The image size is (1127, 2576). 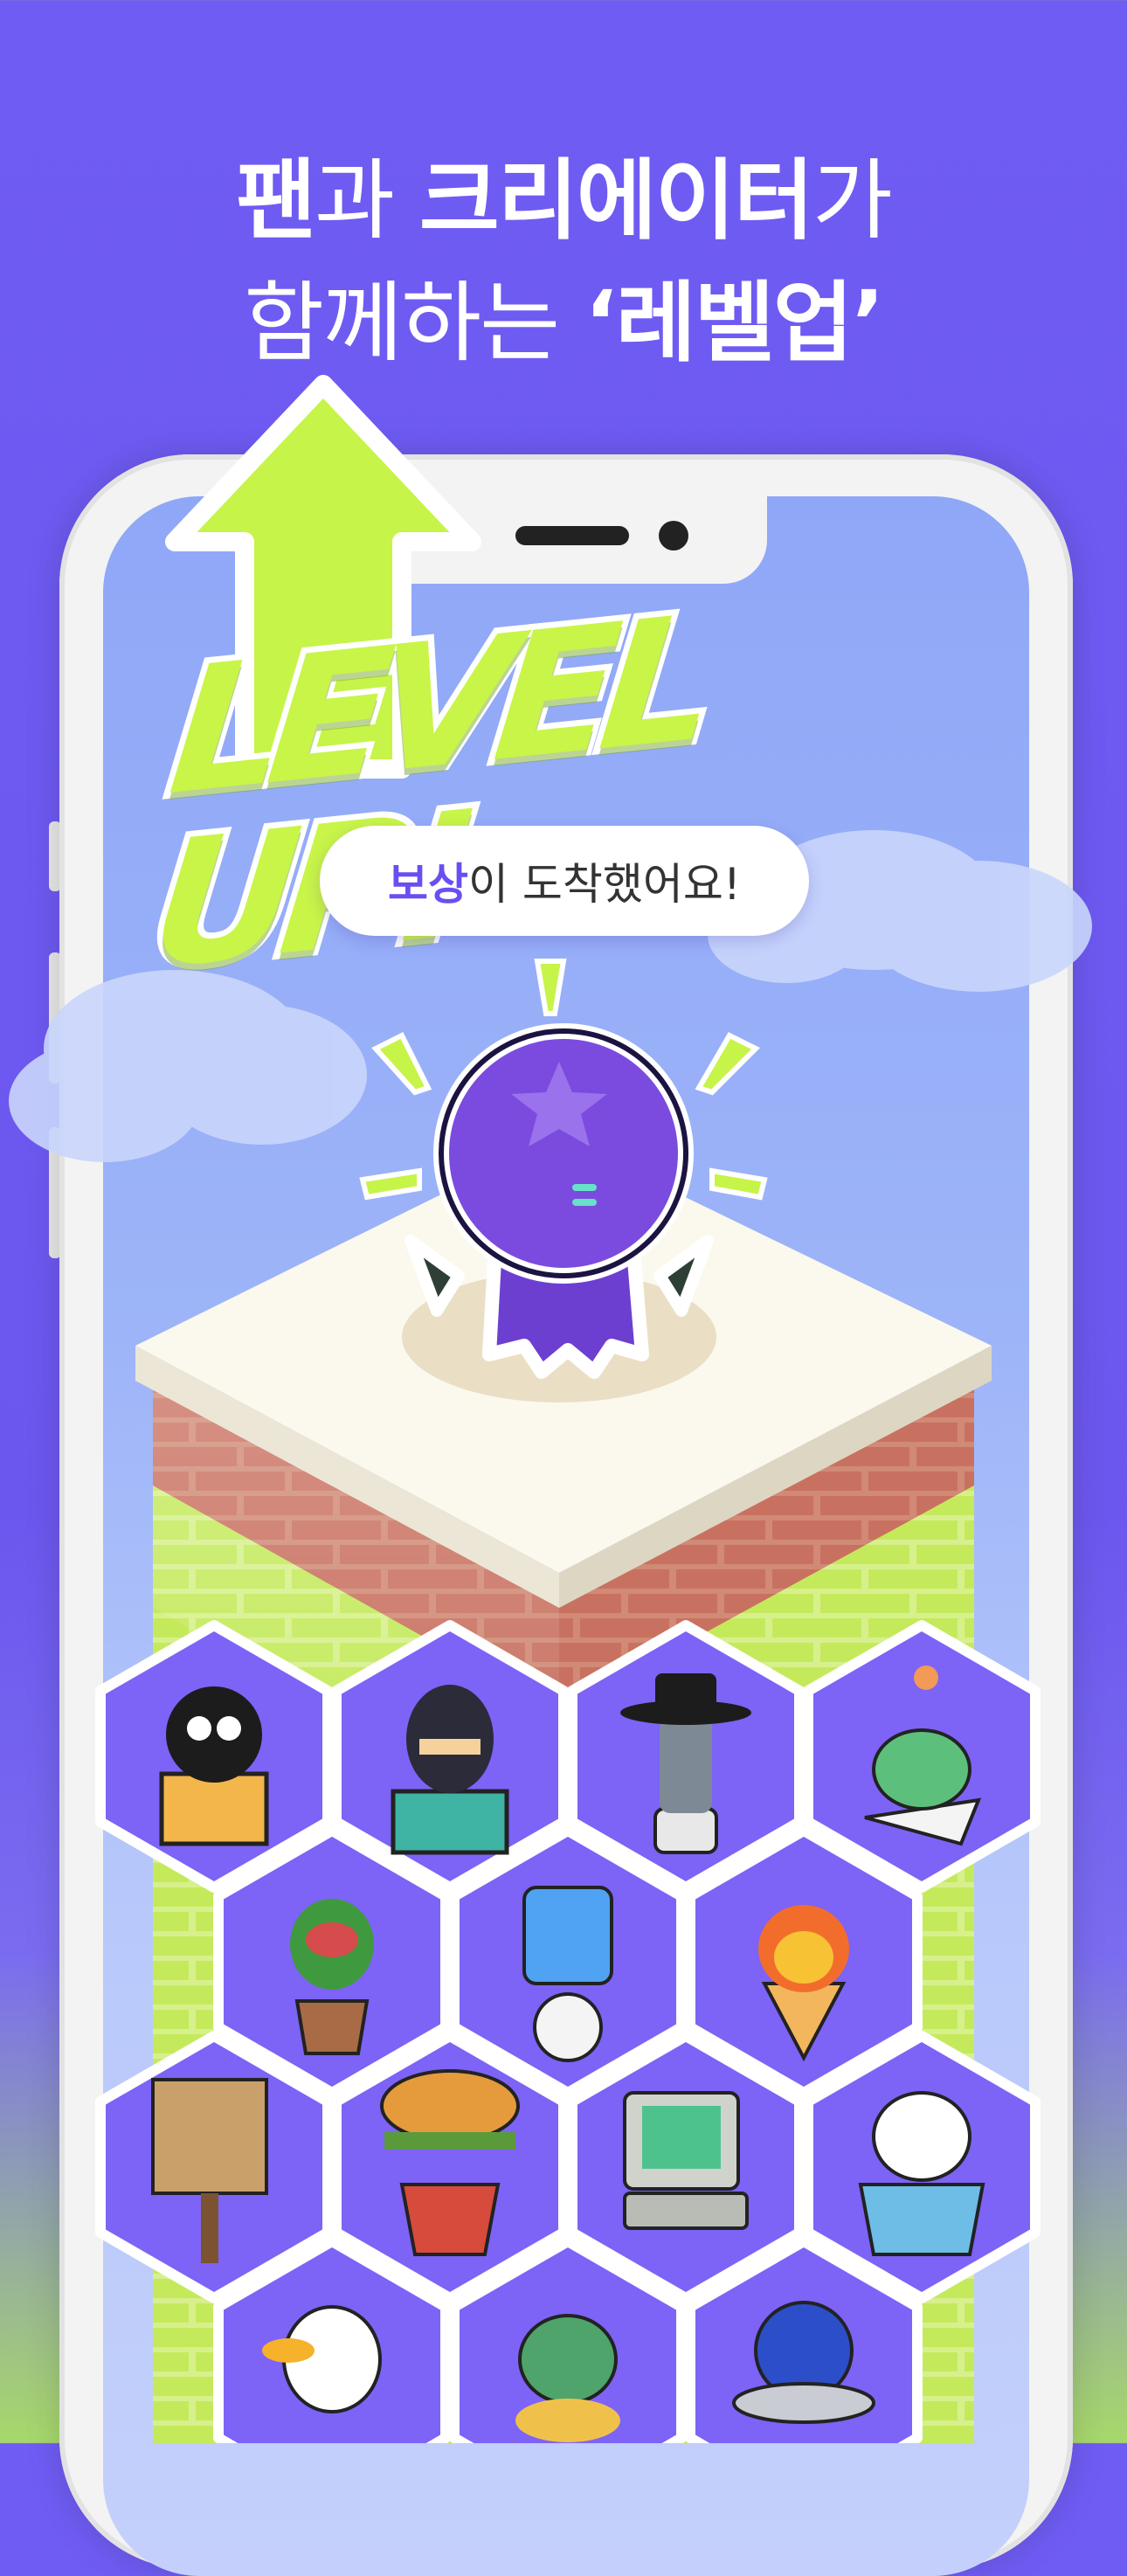 What do you see at coordinates (414, 323) in the screenshot?
I see `headline-word-together: 함께하는` at bounding box center [414, 323].